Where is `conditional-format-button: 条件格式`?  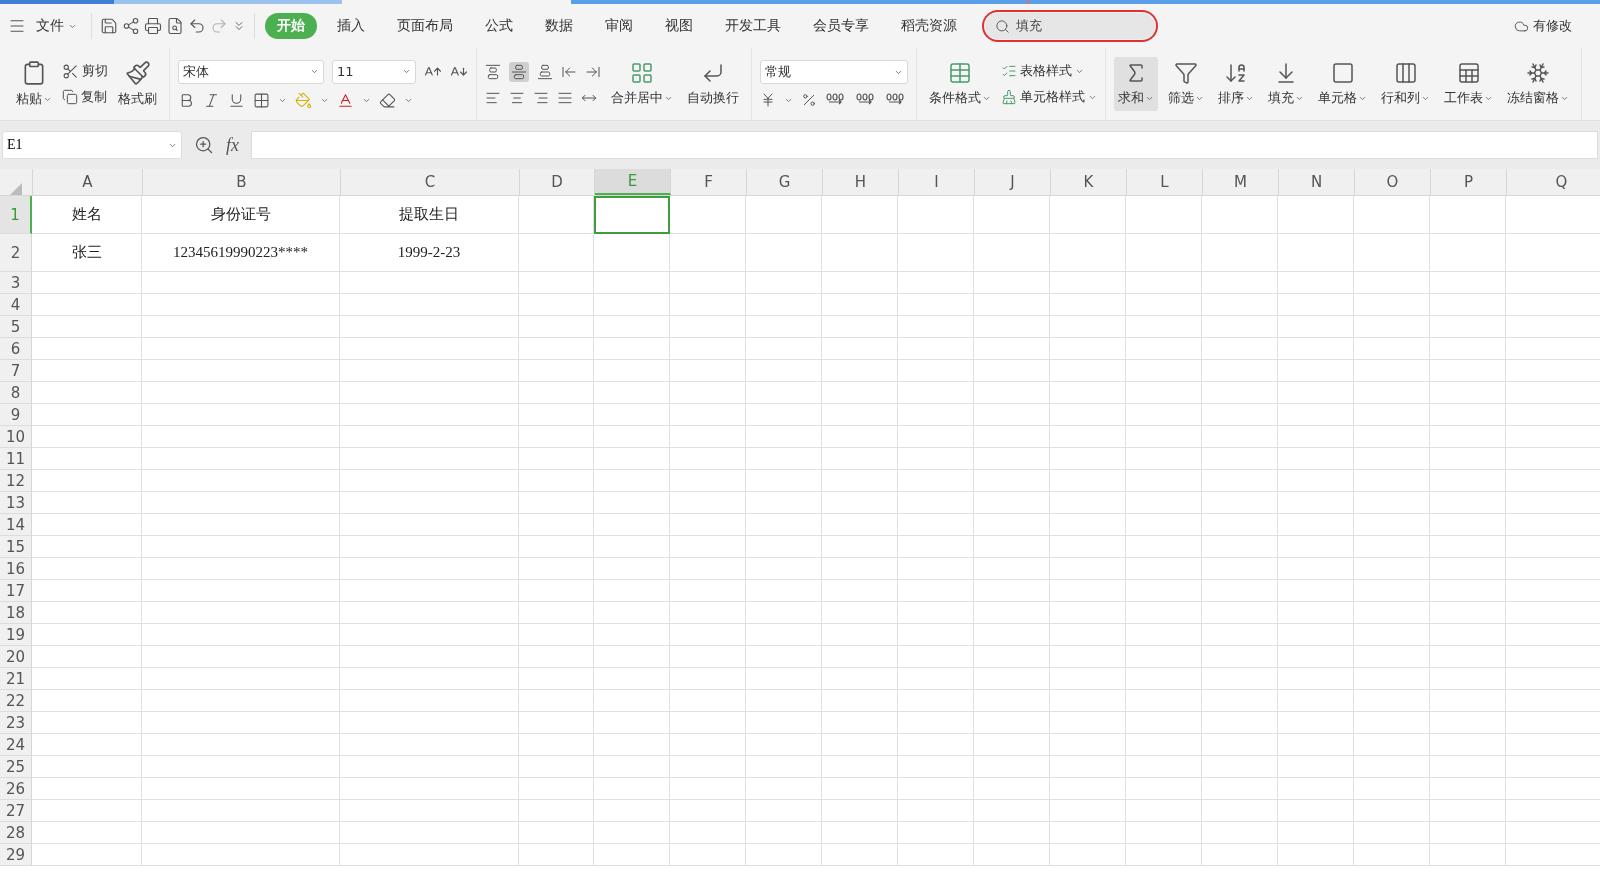 conditional-format-button: 条件格式 is located at coordinates (960, 84).